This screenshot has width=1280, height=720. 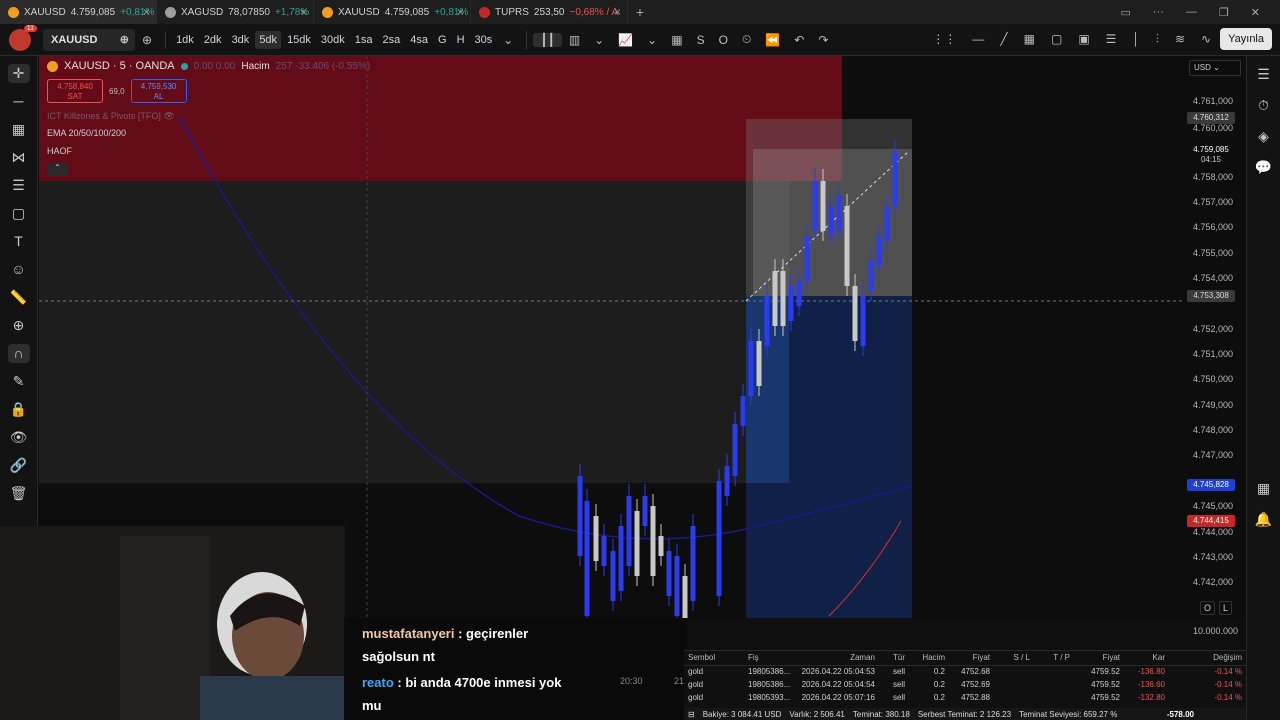 What do you see at coordinates (1224, 12) in the screenshot?
I see `maximize-icon: ❐` at bounding box center [1224, 12].